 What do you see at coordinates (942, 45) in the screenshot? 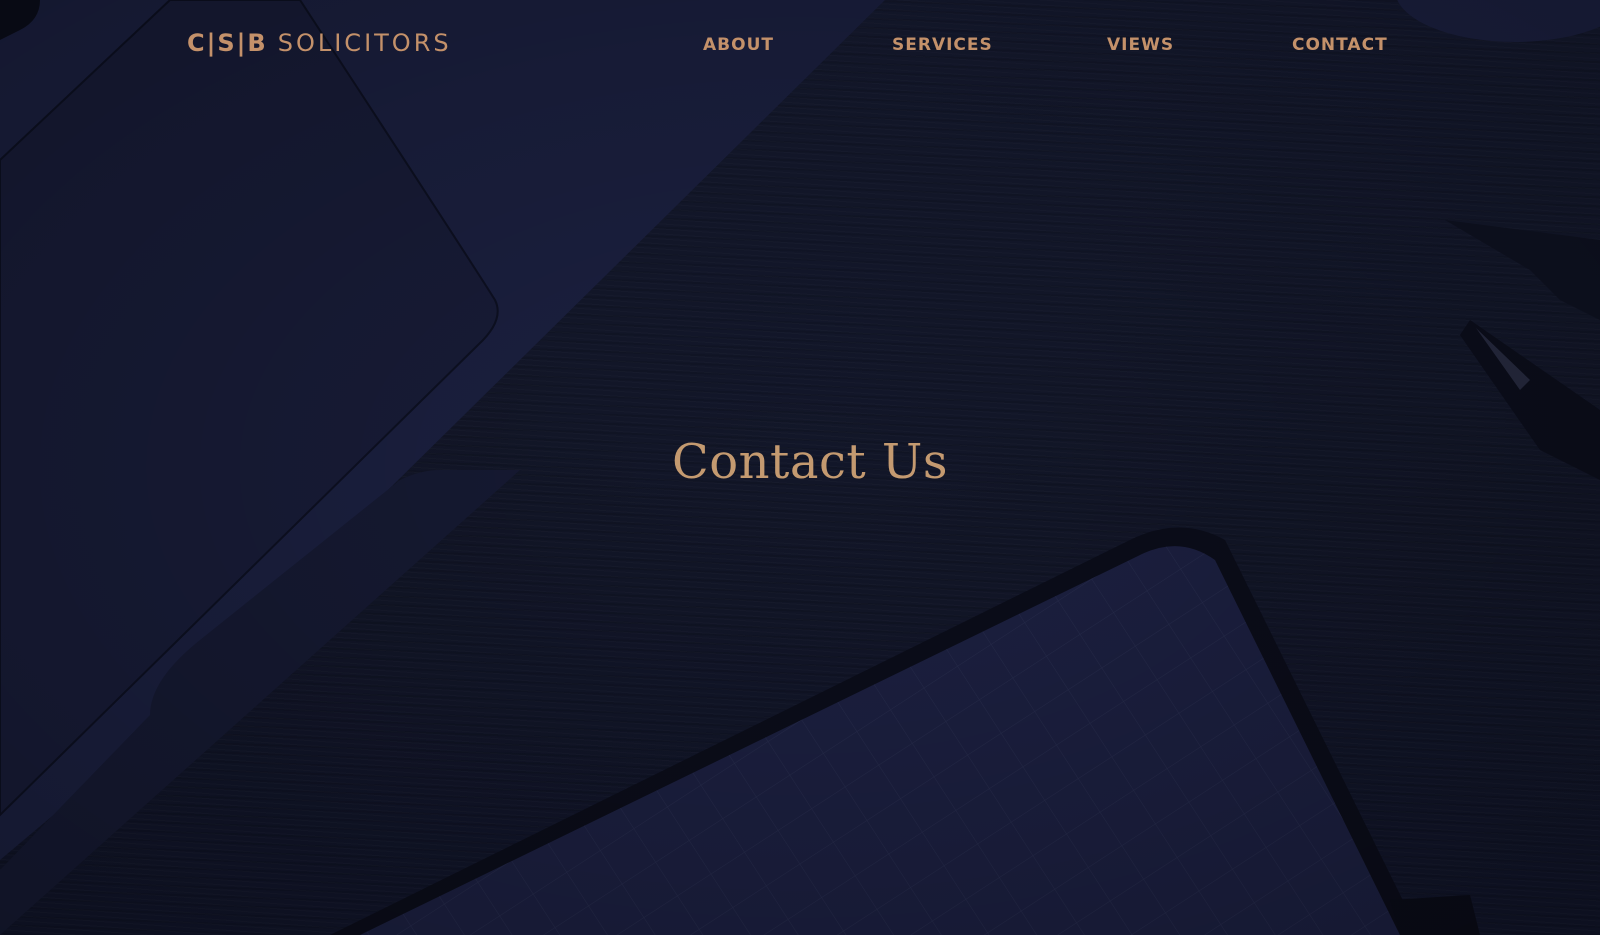
I see `nav-item-services: SERVICES` at bounding box center [942, 45].